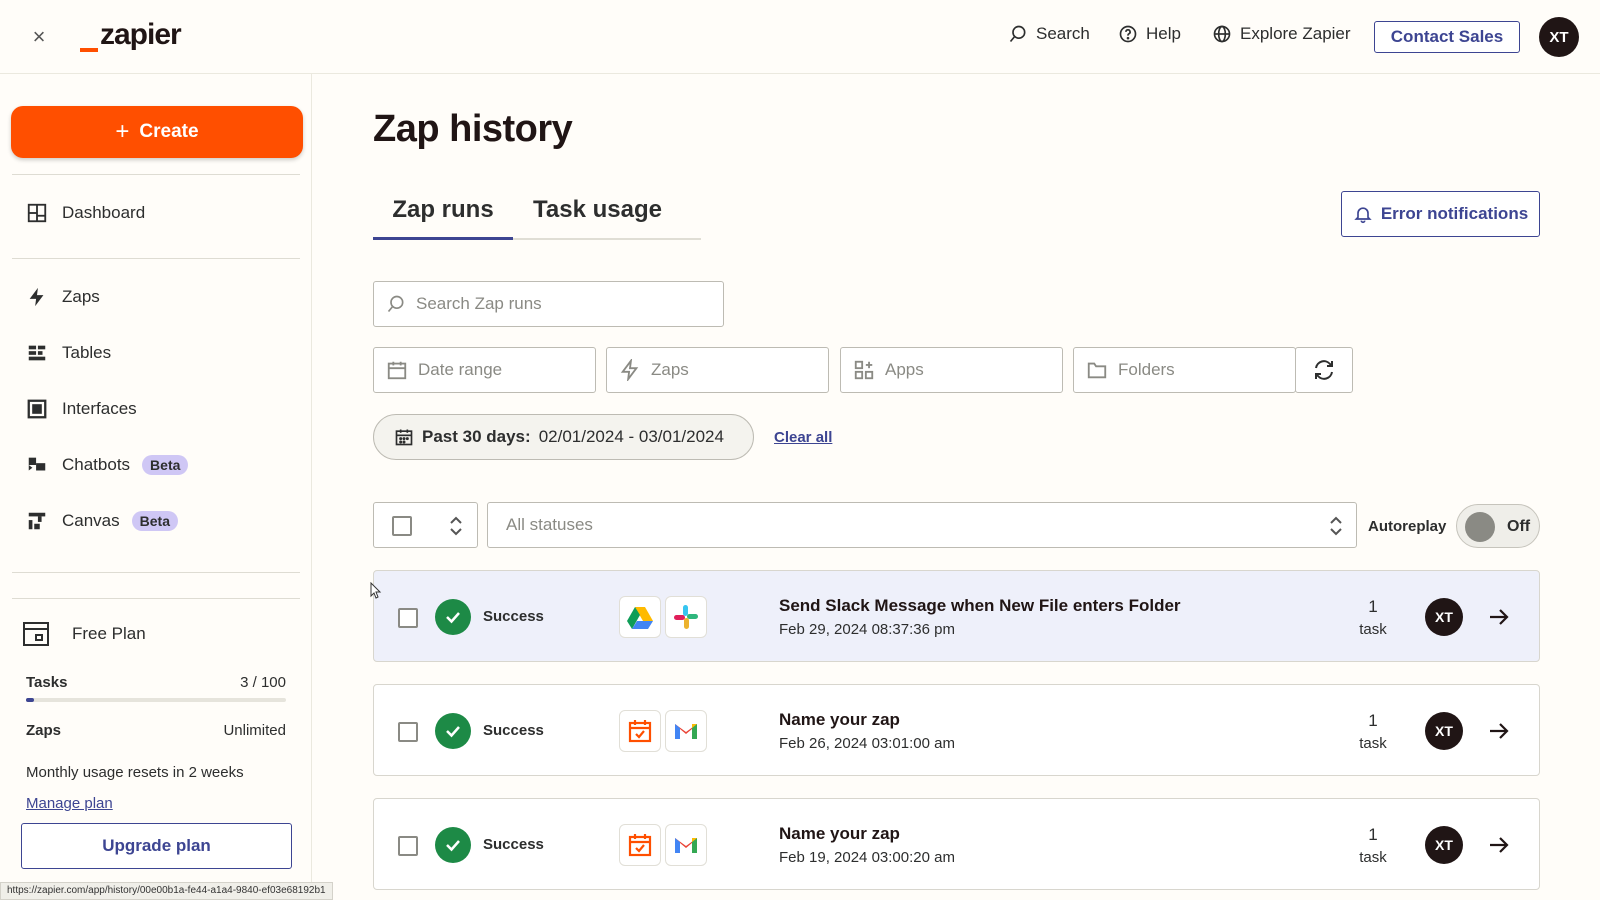 The image size is (1600, 900). What do you see at coordinates (135, 772) in the screenshot?
I see `usage-reset-text: Monthly usage resets in 2 weeks` at bounding box center [135, 772].